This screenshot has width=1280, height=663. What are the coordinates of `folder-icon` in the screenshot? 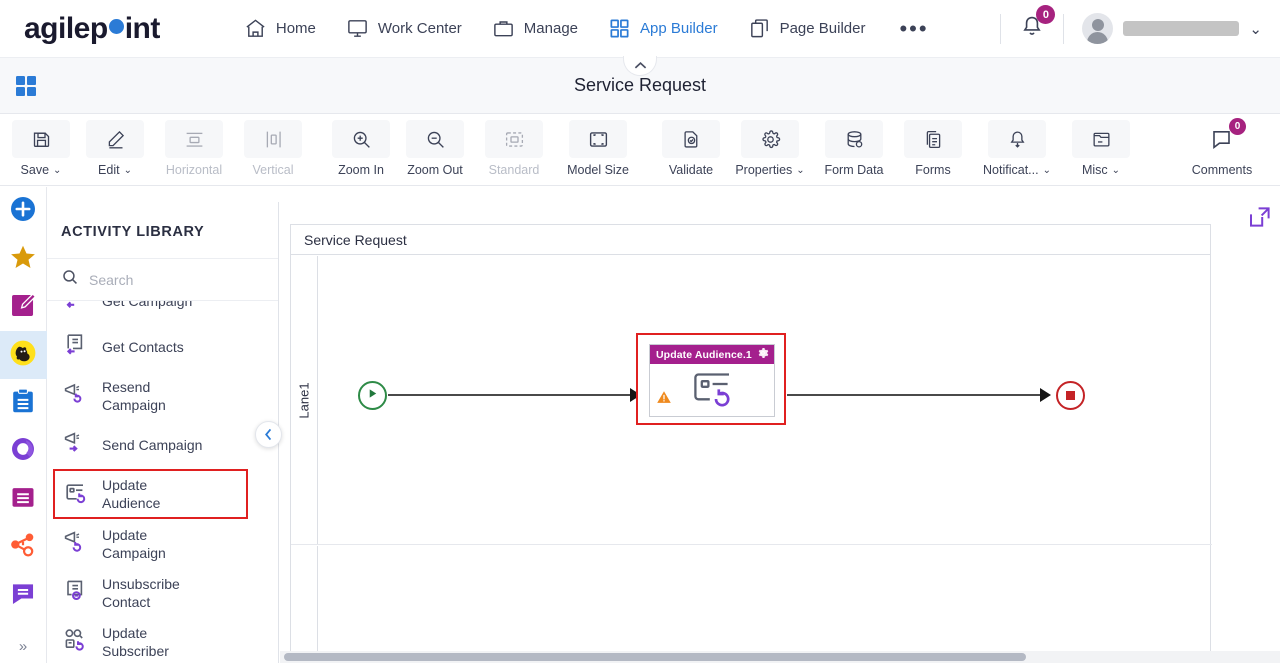 It's located at (23, 499).